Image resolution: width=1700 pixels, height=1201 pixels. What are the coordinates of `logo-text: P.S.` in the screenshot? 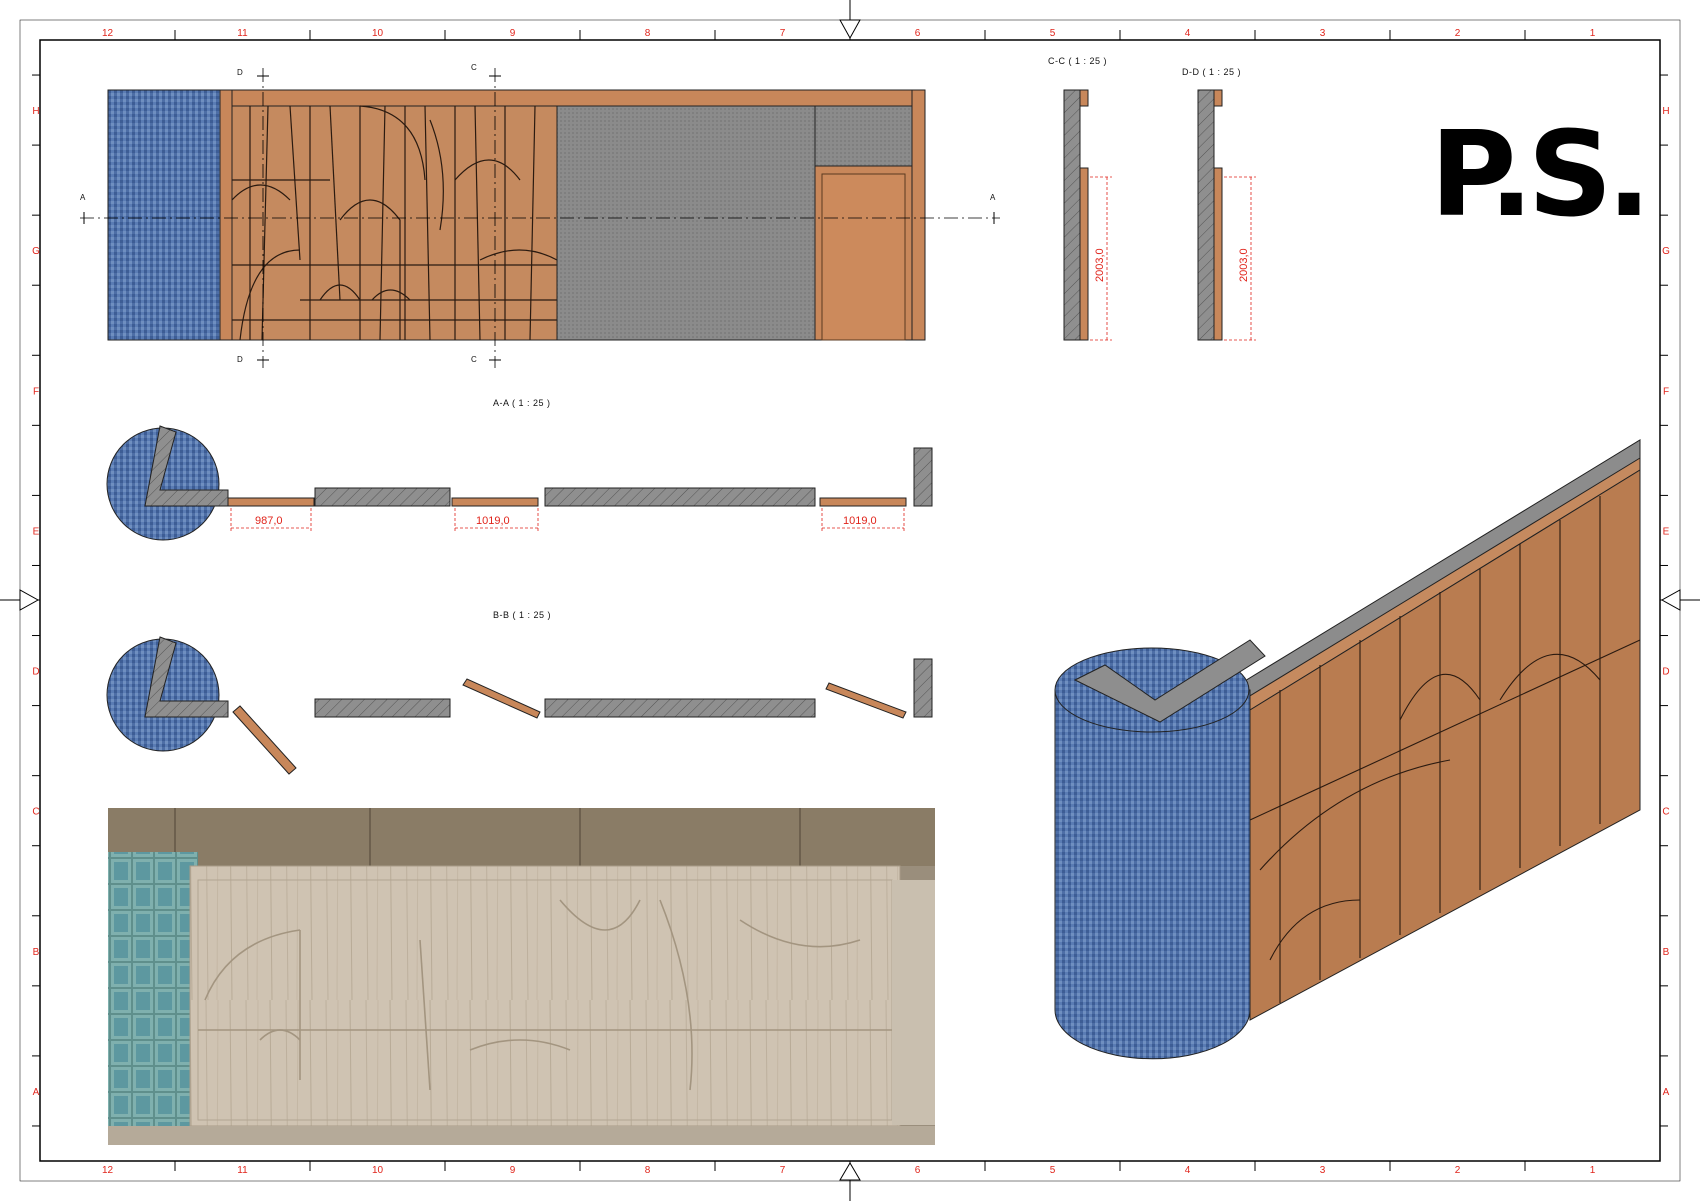 It's located at (1537, 174).